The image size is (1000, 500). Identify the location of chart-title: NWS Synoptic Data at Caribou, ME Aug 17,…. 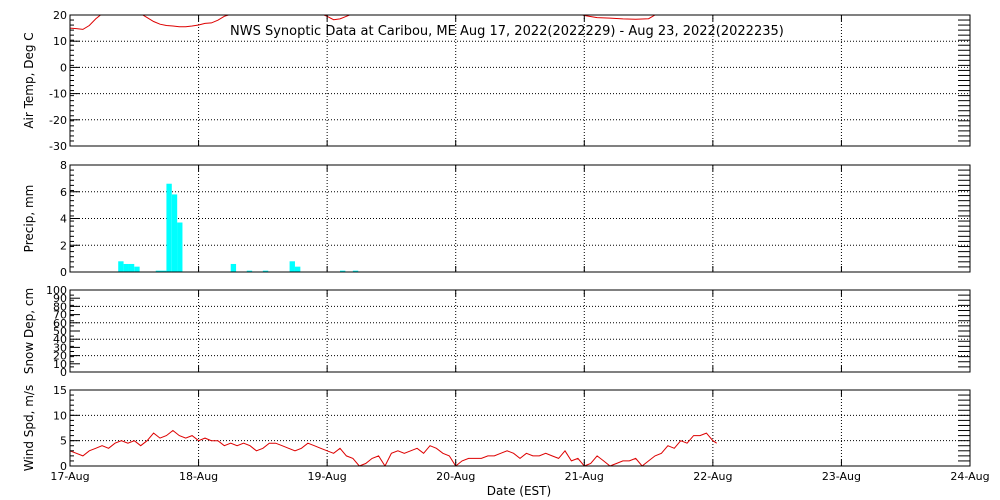
(507, 31).